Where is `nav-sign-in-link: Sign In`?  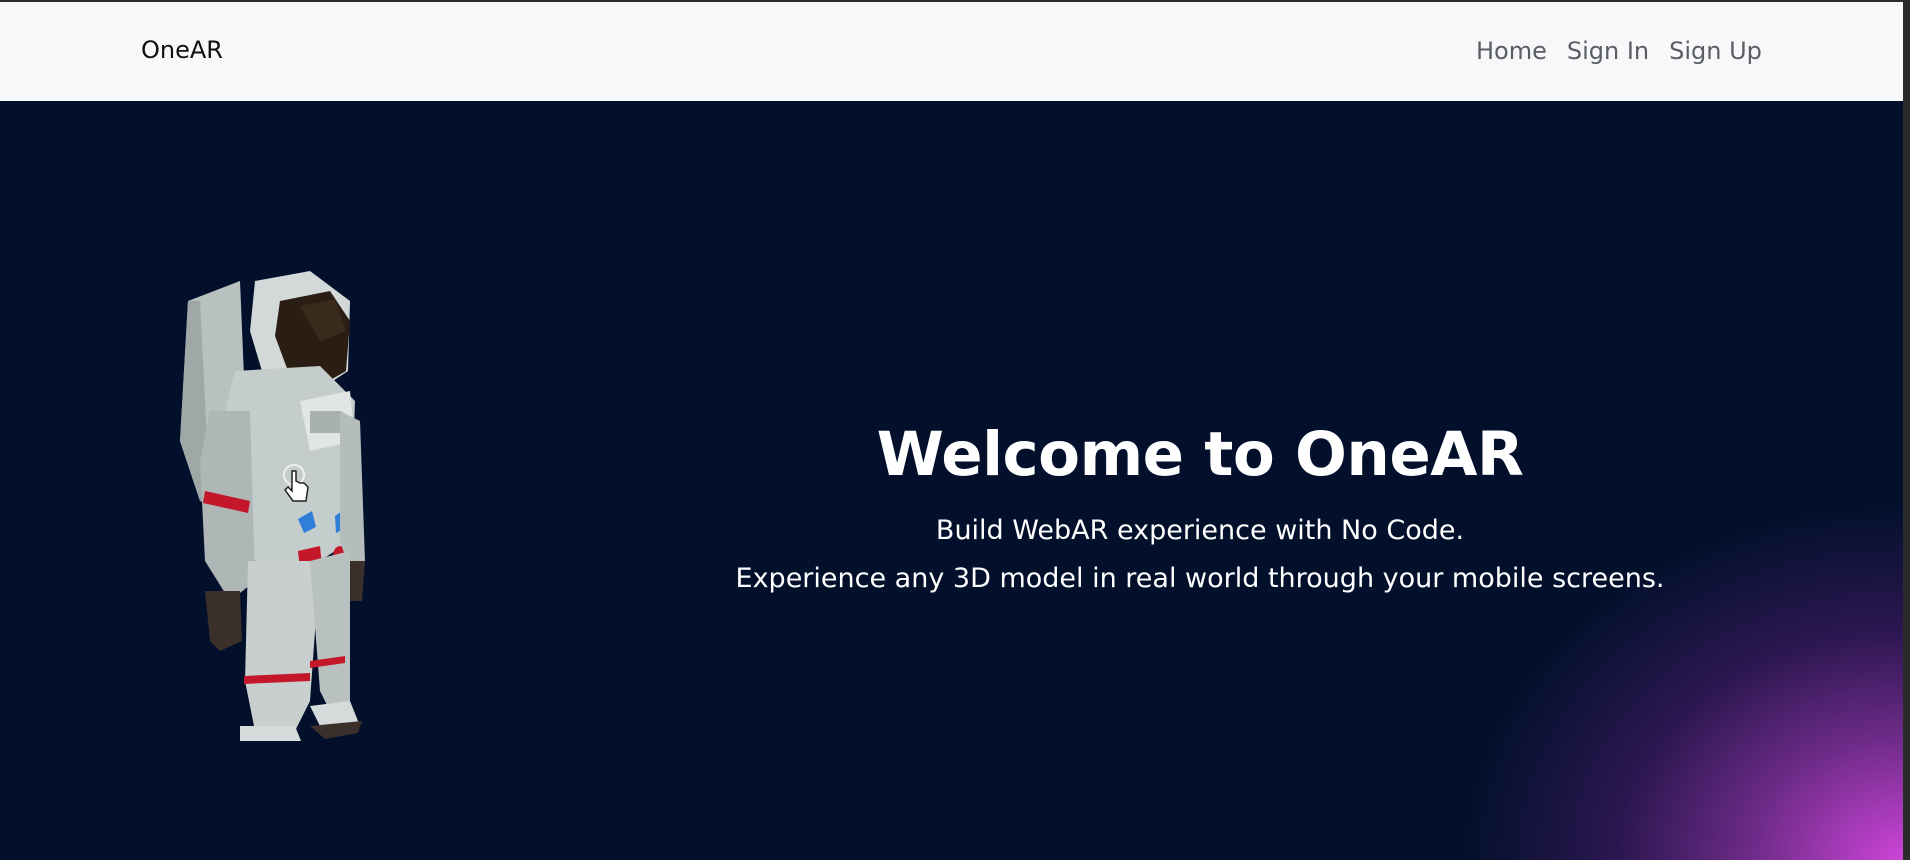
nav-sign-in-link: Sign In is located at coordinates (1608, 51).